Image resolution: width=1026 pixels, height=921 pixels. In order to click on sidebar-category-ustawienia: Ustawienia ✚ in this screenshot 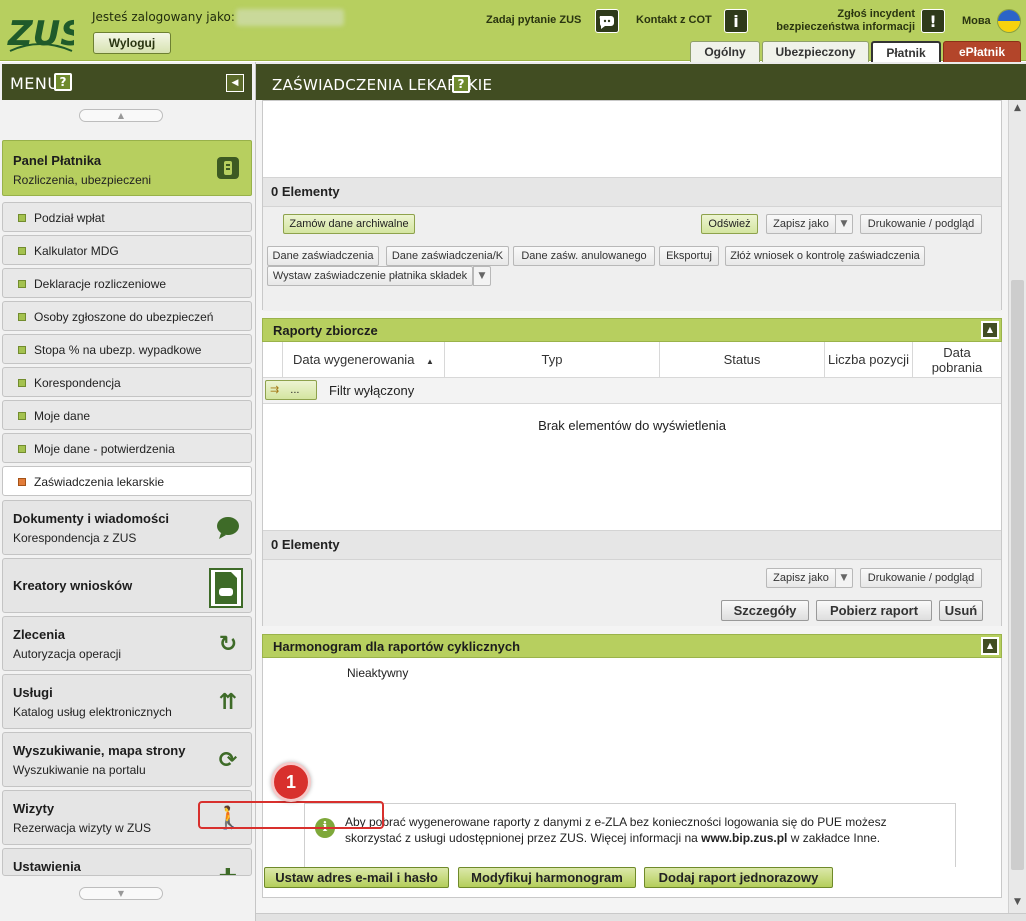, I will do `click(127, 862)`.